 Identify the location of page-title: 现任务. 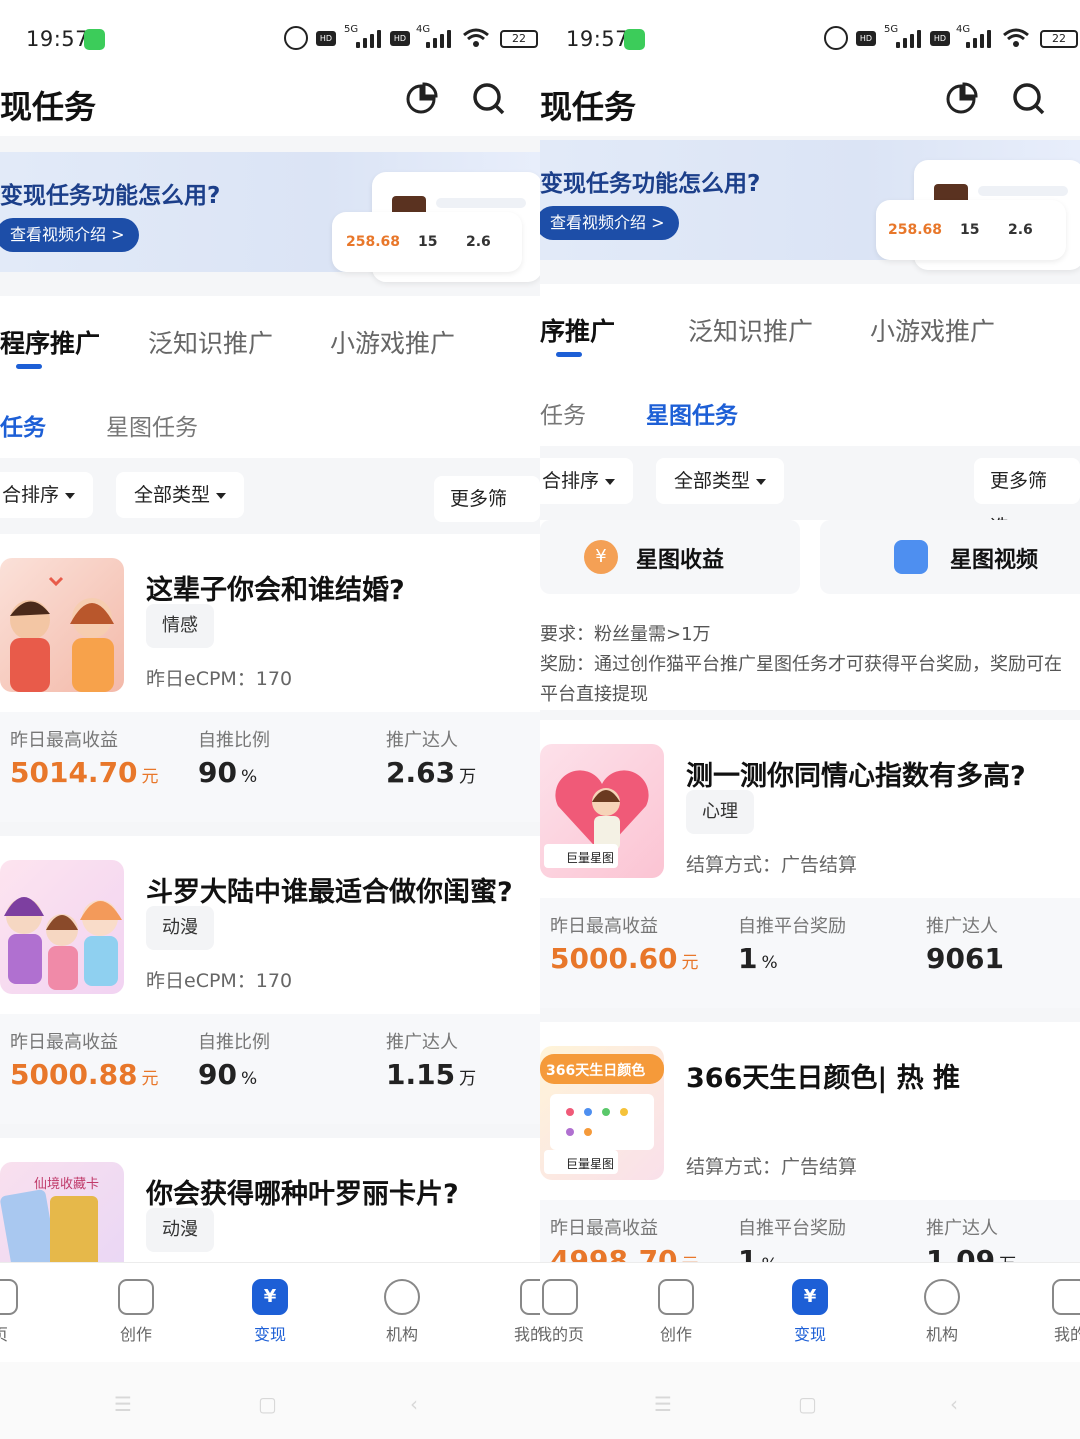
(48, 107).